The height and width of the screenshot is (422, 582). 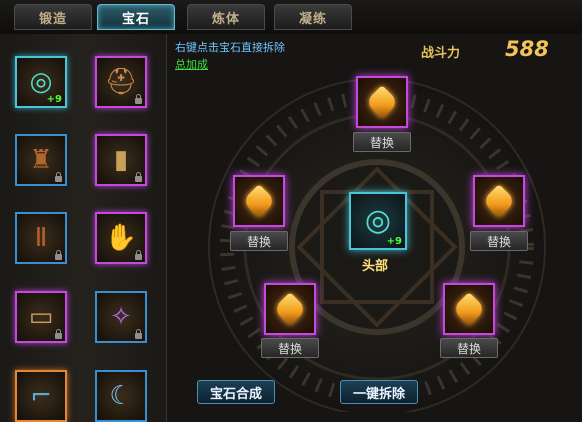 I want to click on replace-button-bottom-left: 替换, so click(x=290, y=348).